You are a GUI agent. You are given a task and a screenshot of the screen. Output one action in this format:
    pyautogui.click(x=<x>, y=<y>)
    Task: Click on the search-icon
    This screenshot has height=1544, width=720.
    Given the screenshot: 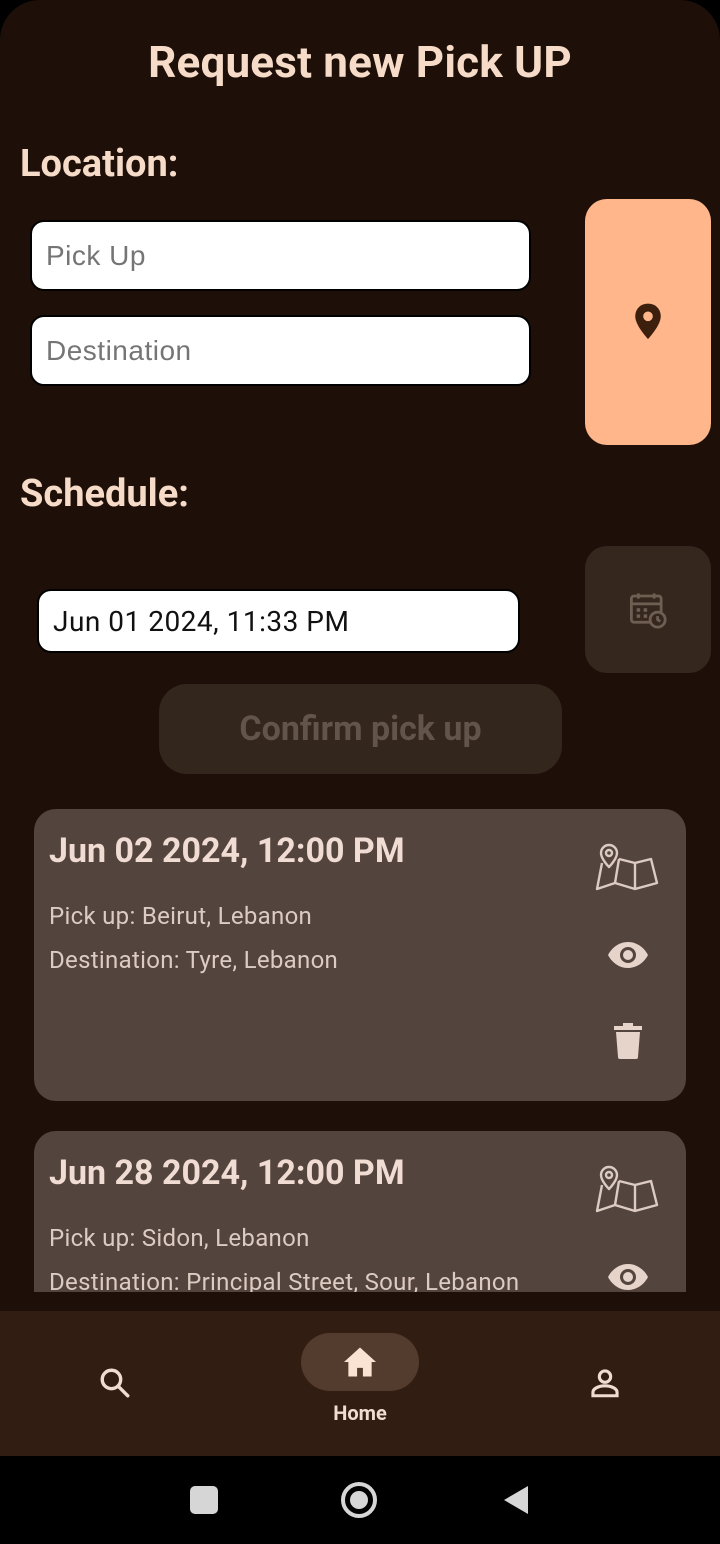 What is the action you would take?
    pyautogui.click(x=115, y=1383)
    